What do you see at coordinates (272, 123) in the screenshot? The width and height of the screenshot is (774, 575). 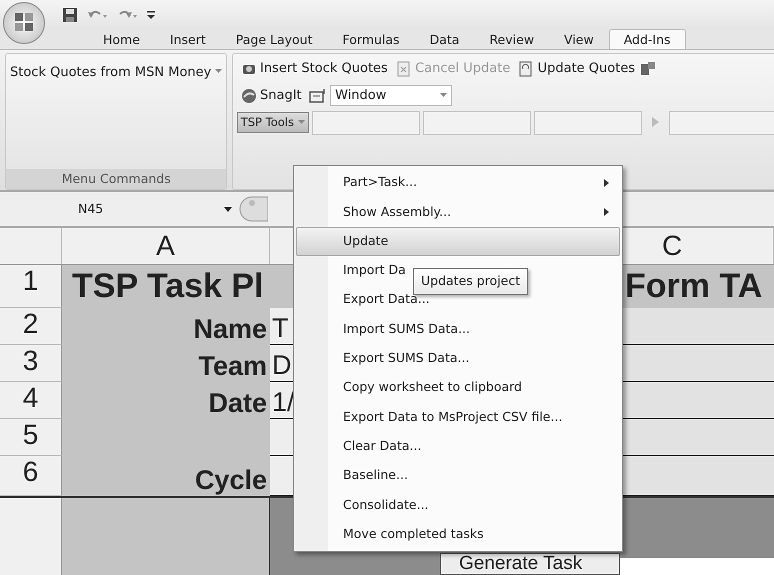 I see `tsp-tools-dropdown: TSP Tools` at bounding box center [272, 123].